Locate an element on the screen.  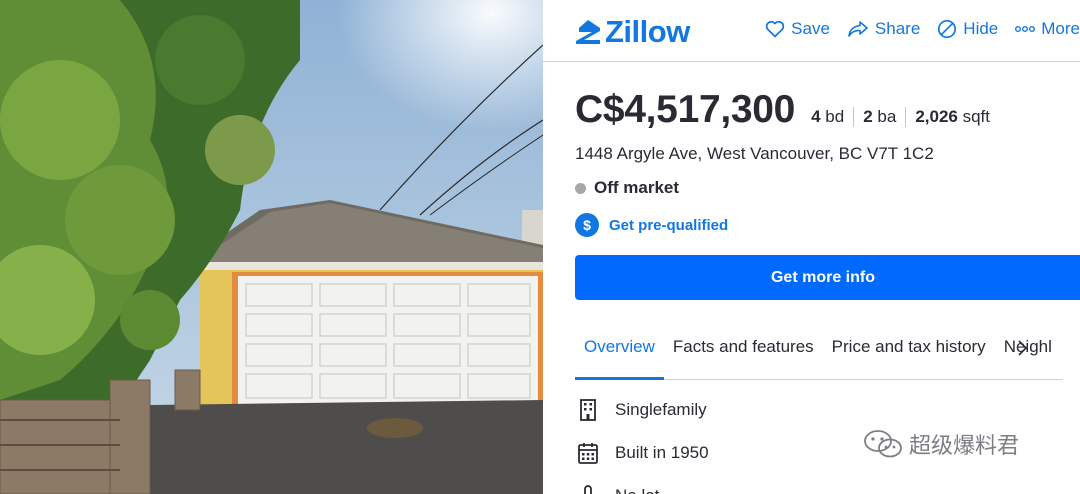
sqft-value: 2,026 is located at coordinates (936, 116).